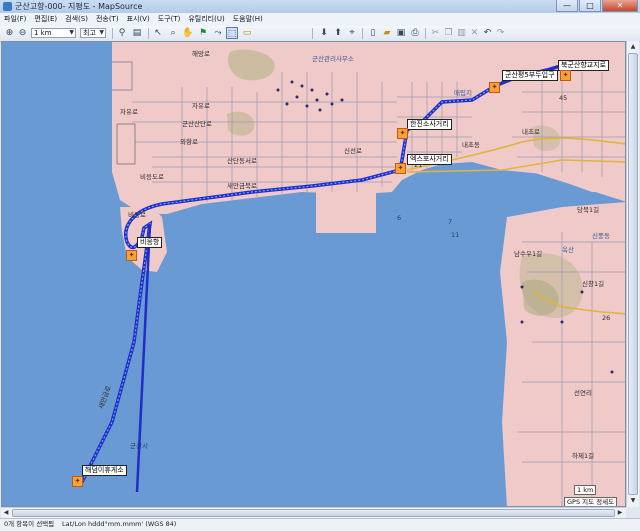  I want to click on map-label: 외항로, so click(189, 142).